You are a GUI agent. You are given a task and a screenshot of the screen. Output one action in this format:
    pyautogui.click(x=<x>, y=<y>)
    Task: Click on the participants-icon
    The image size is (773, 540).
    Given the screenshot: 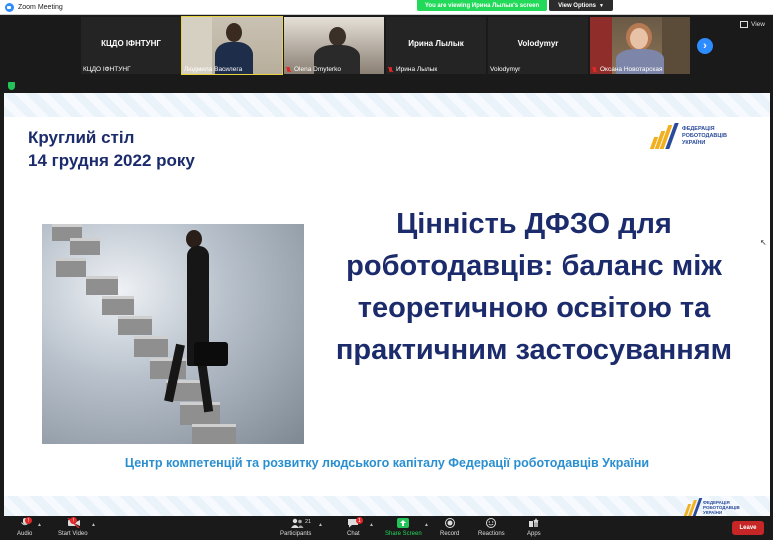 What is the action you would take?
    pyautogui.click(x=297, y=523)
    